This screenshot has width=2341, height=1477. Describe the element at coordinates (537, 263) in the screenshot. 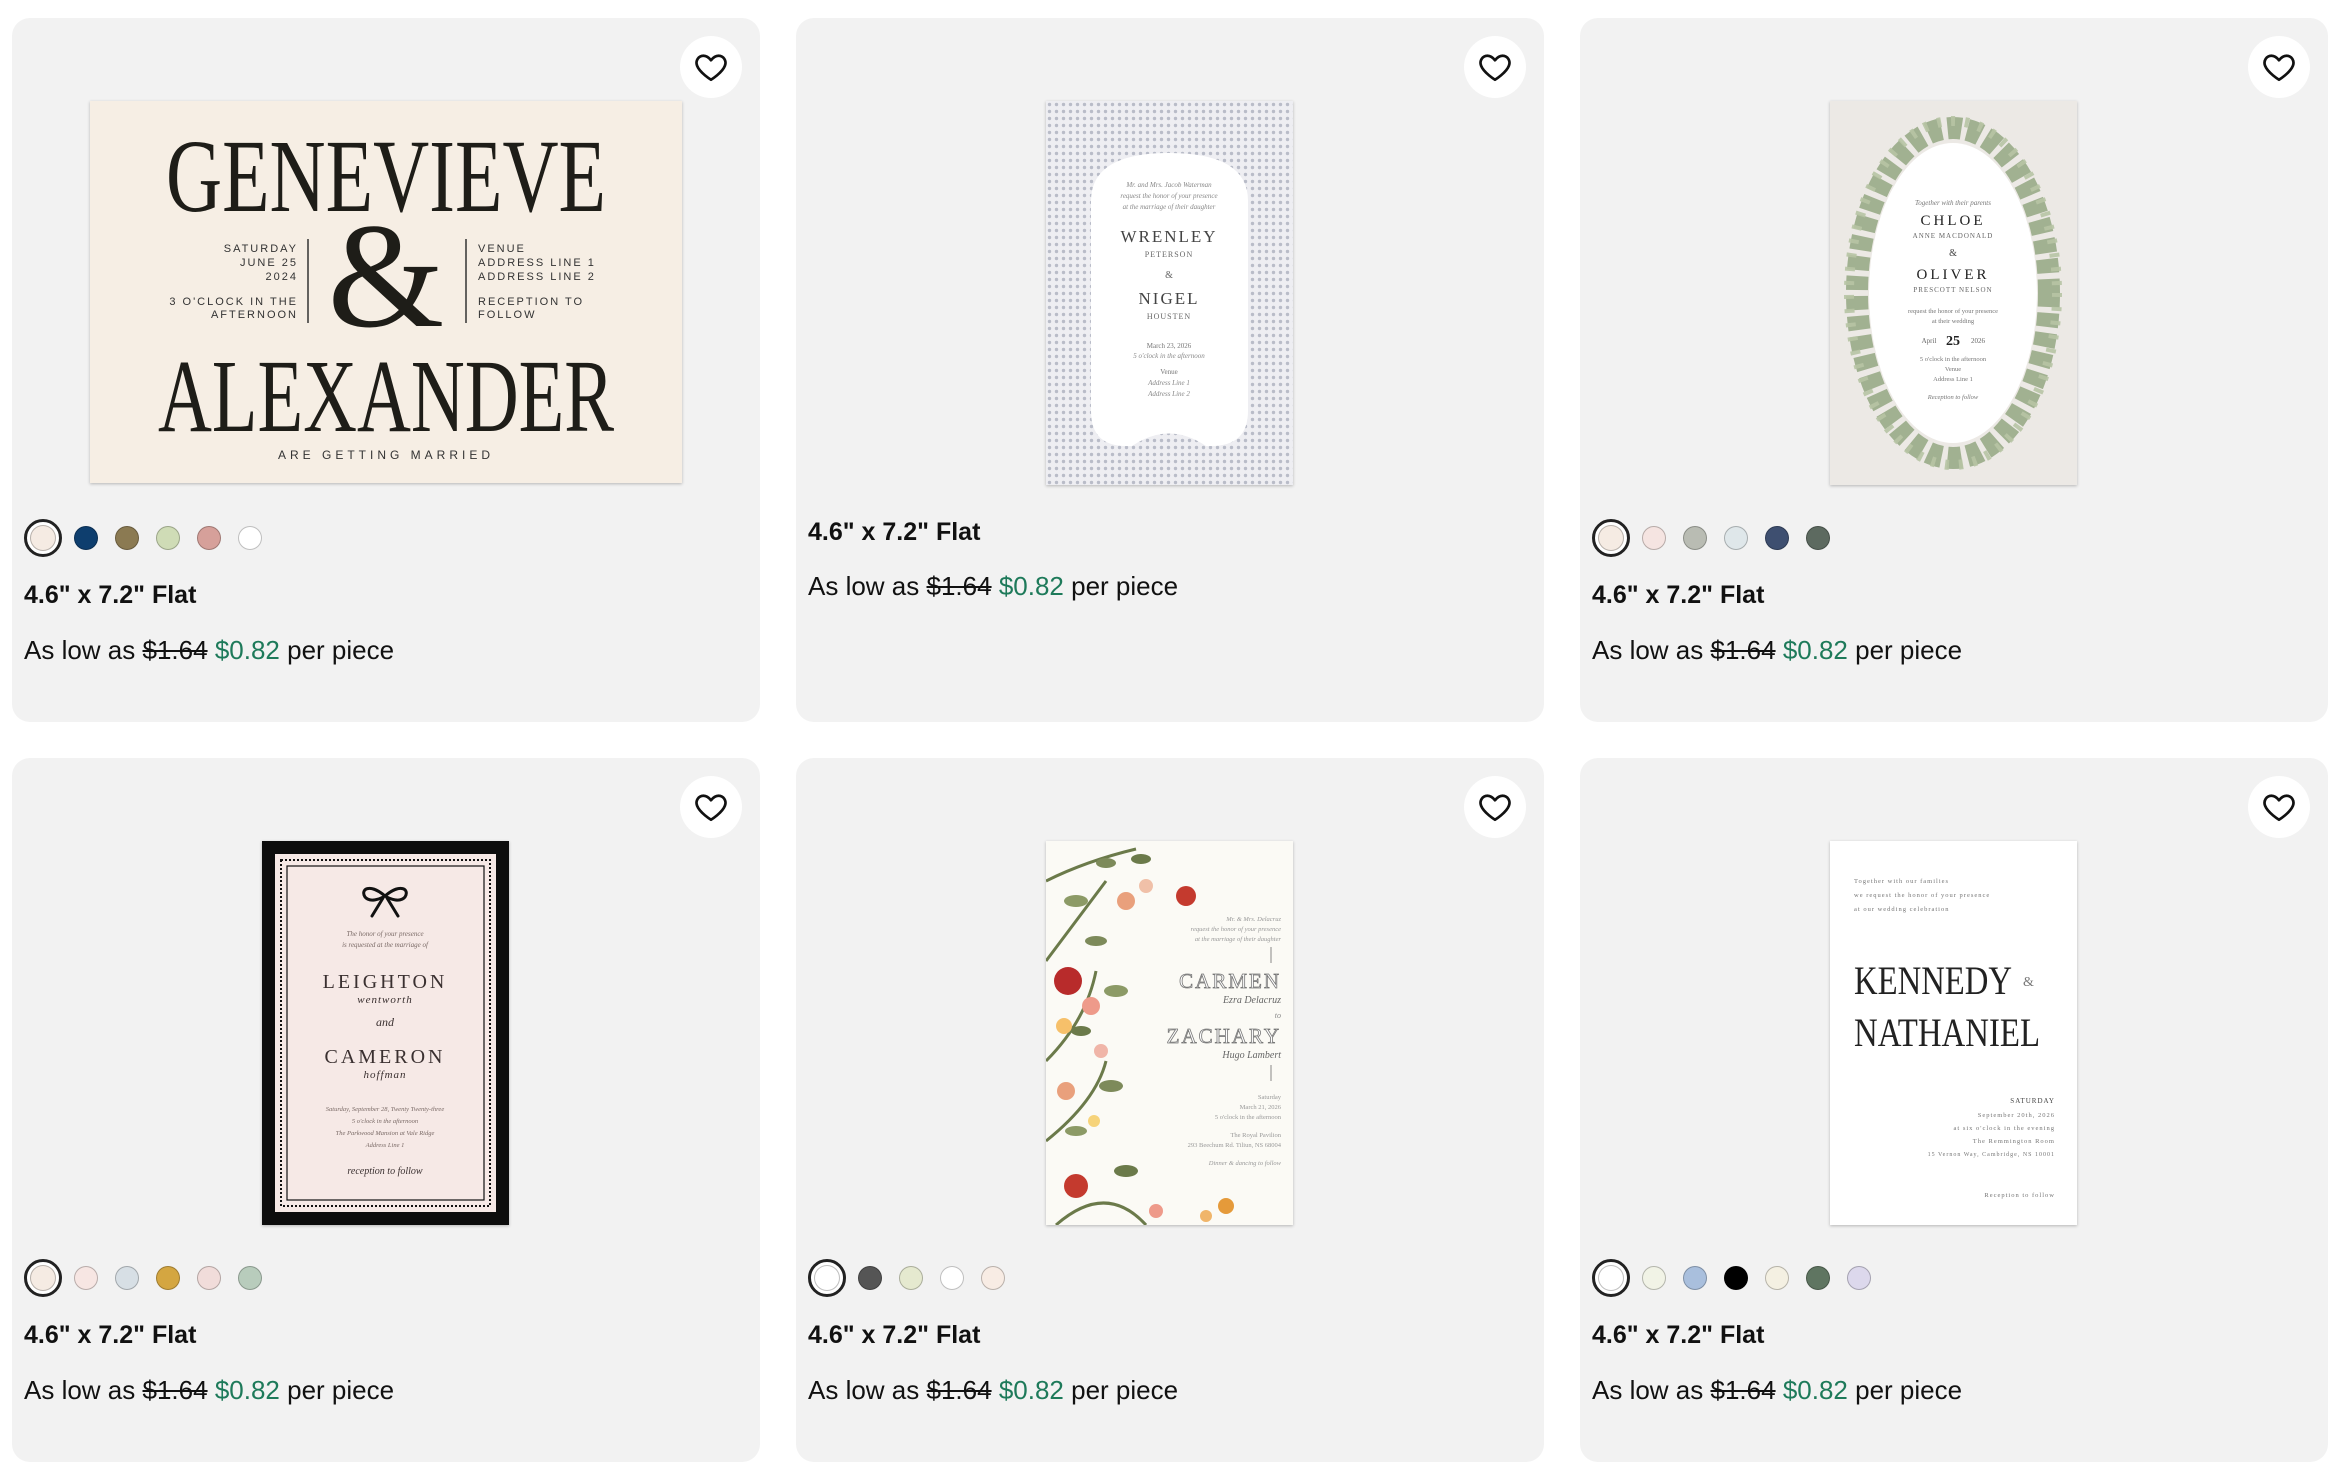

I see `card-text: ADDRESS LINE 1` at that location.